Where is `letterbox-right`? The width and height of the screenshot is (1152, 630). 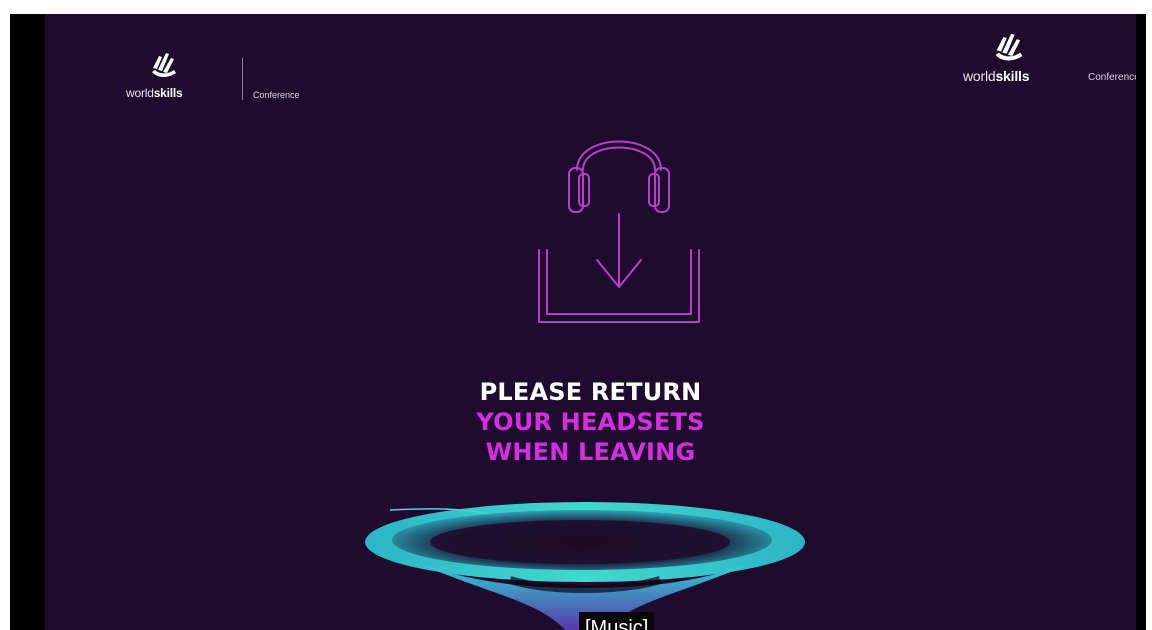 letterbox-right is located at coordinates (1141, 322).